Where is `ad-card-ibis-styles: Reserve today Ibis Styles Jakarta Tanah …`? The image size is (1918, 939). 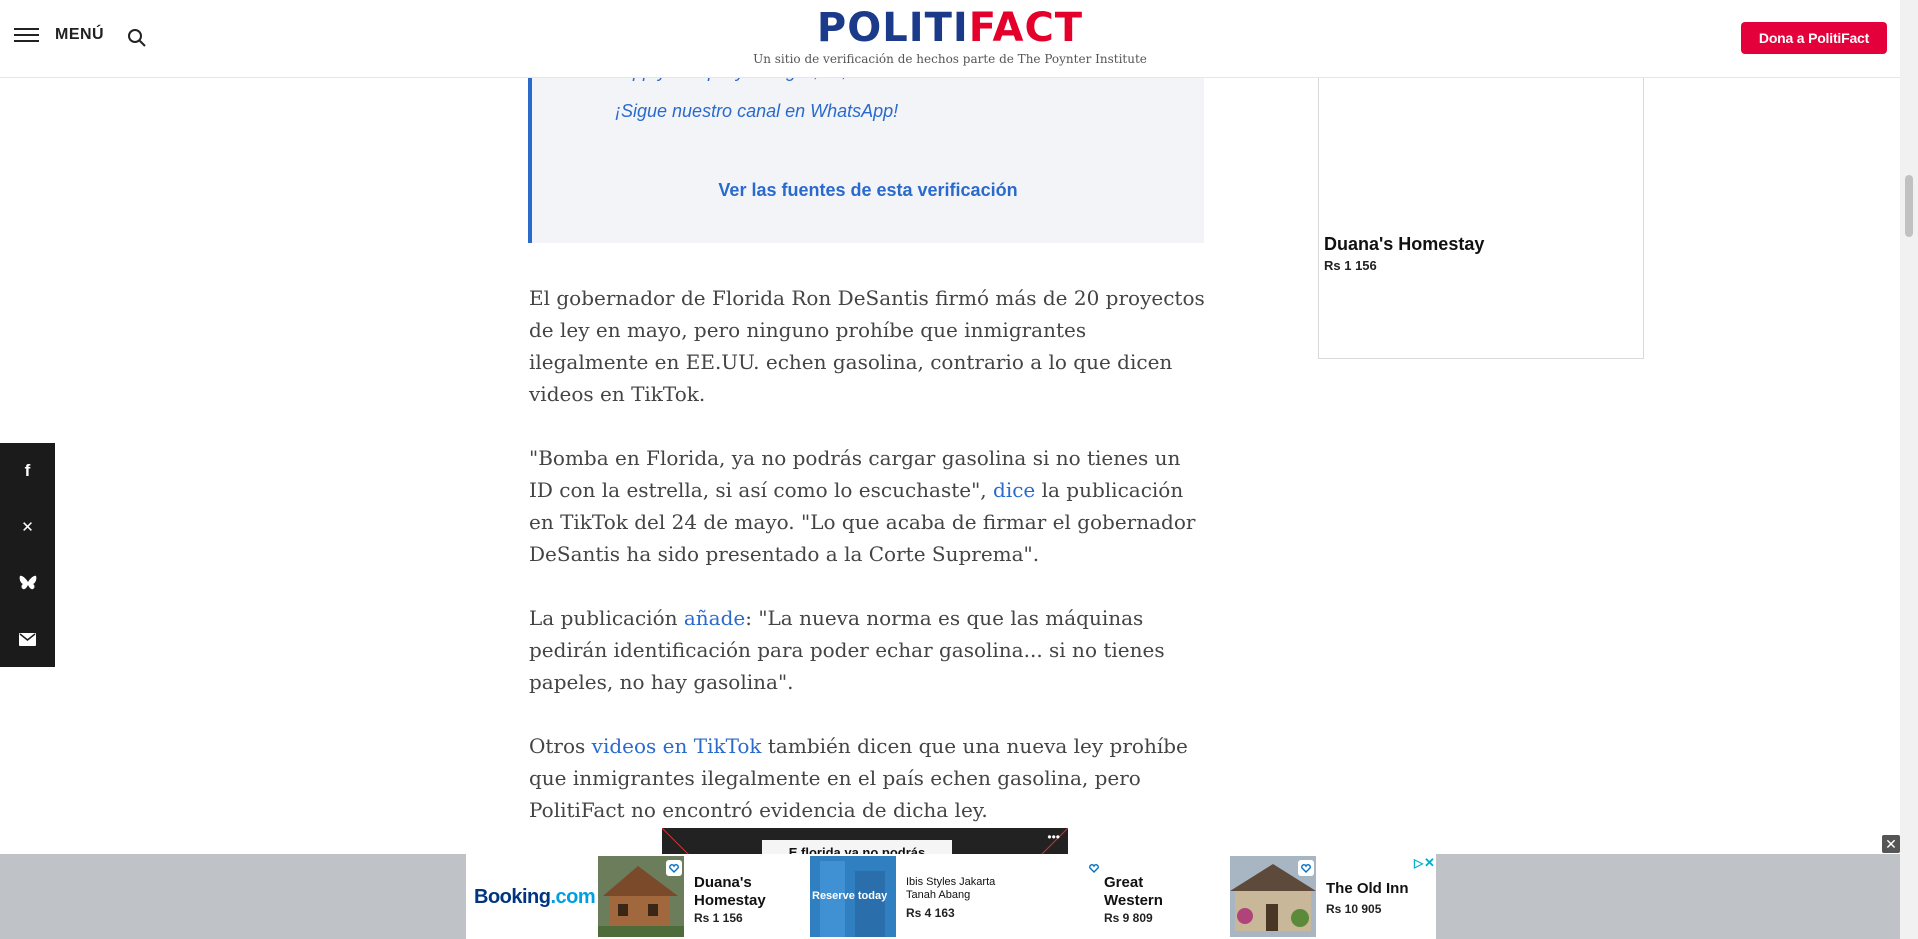
ad-card-ibis-styles: Reserve today Ibis Styles Jakarta Tanah … is located at coordinates (910, 896).